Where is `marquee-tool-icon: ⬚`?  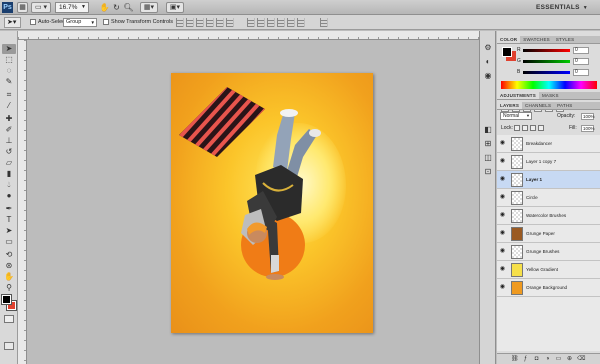
marquee-tool-icon: ⬚ is located at coordinates (9, 60).